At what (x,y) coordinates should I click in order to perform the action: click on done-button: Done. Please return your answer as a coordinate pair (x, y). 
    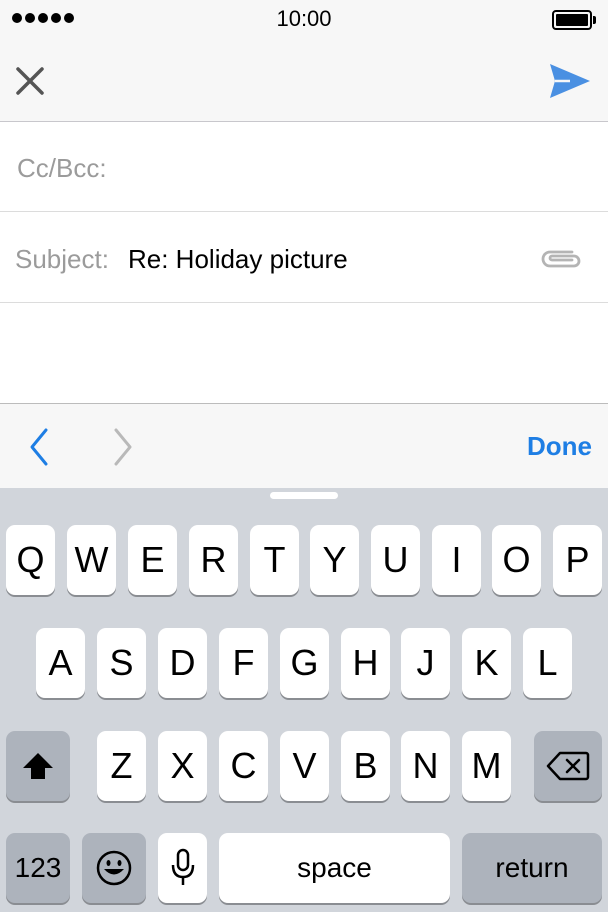
    Looking at the image, I should click on (559, 446).